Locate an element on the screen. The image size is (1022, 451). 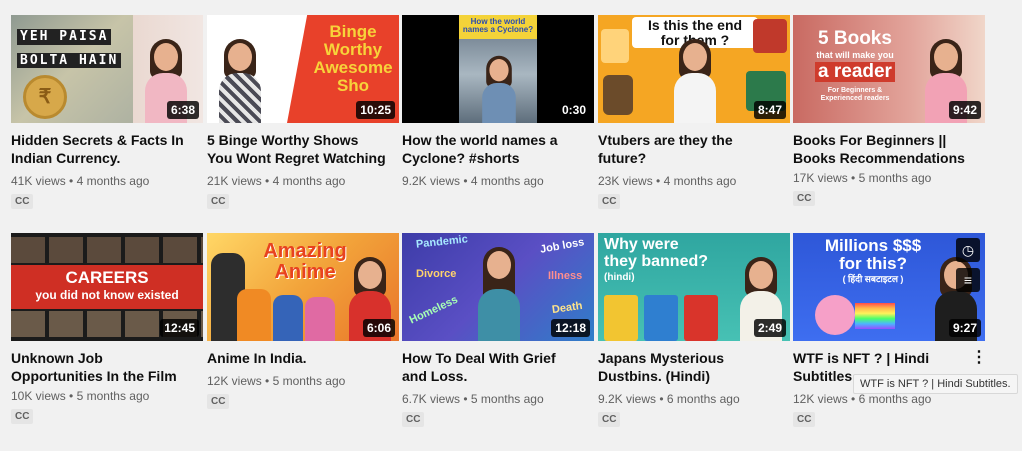
duration-badge: 0:30 is located at coordinates (573, 110).